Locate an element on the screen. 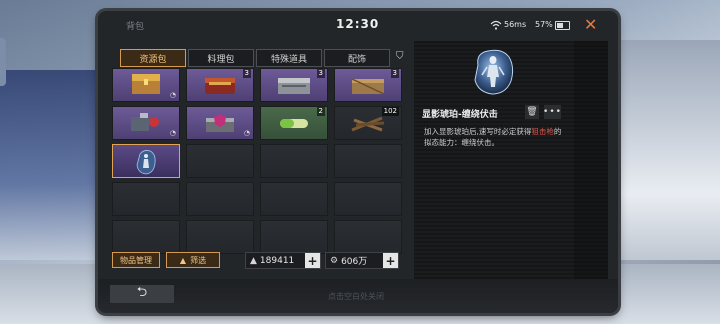  coin-balance: ▲ 189411 + is located at coordinates (283, 260).